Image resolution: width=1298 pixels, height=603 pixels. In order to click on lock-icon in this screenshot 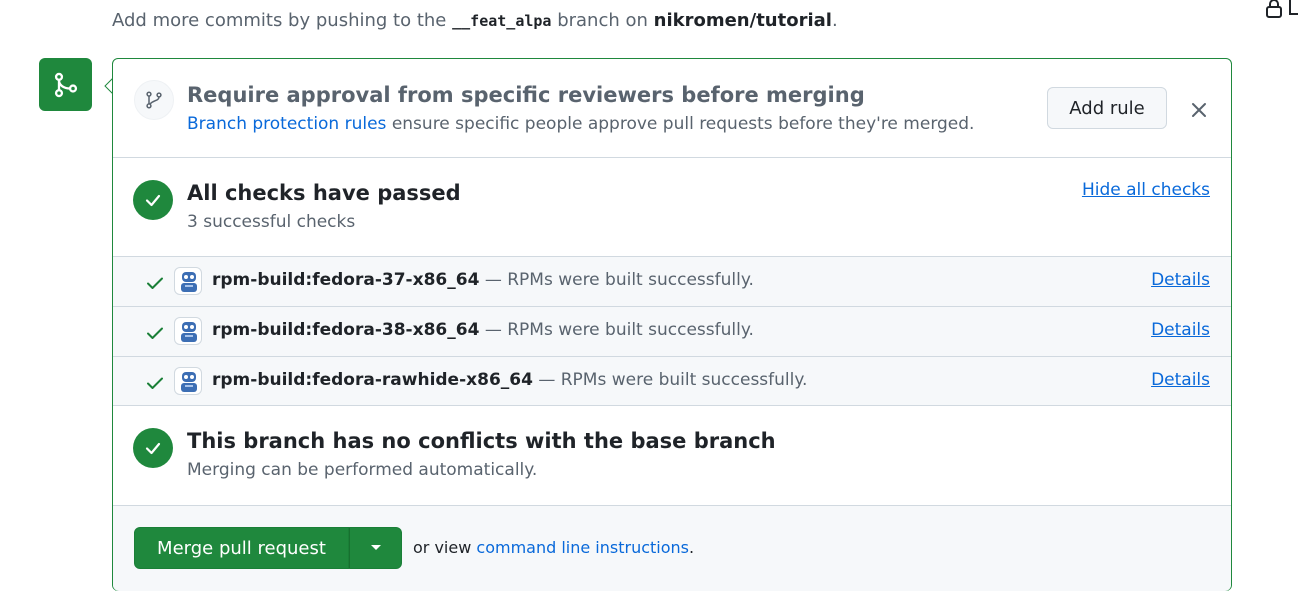, I will do `click(1282, 9)`.